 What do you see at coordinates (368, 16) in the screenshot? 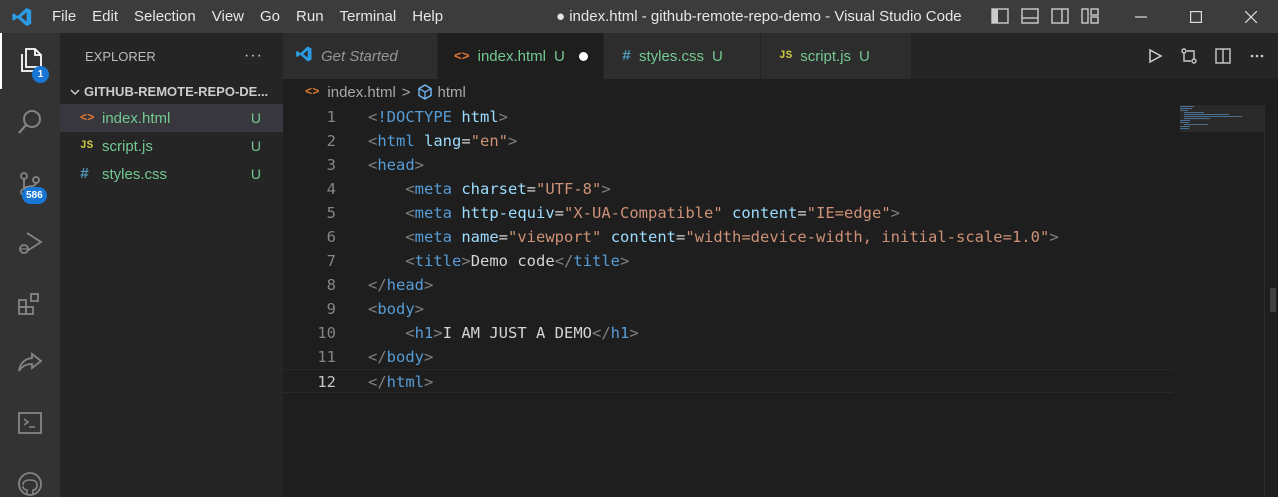
I see `menu-terminal: Terminal` at bounding box center [368, 16].